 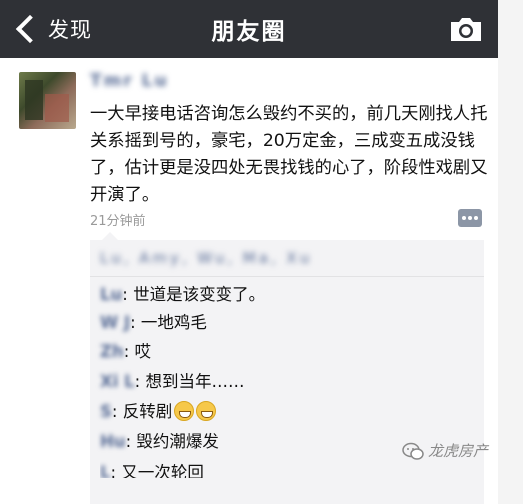 I want to click on camera-icon, so click(x=466, y=29).